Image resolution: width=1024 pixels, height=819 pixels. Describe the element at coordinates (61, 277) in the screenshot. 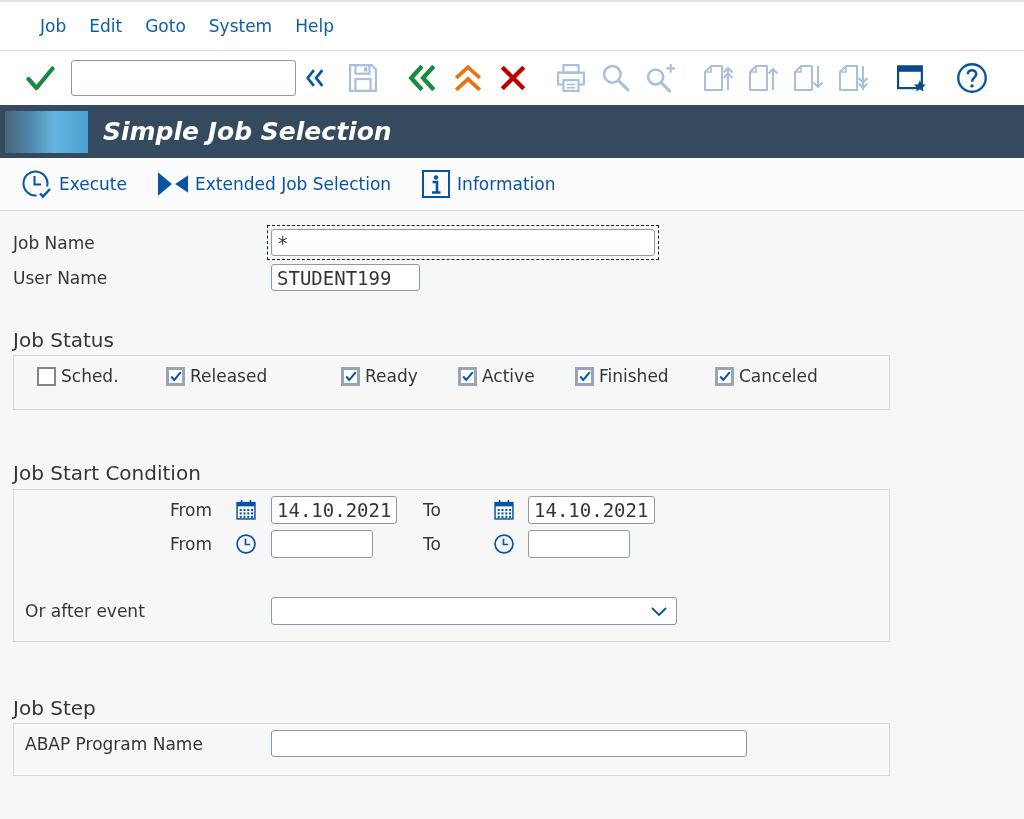

I see `field-label: User Name` at that location.